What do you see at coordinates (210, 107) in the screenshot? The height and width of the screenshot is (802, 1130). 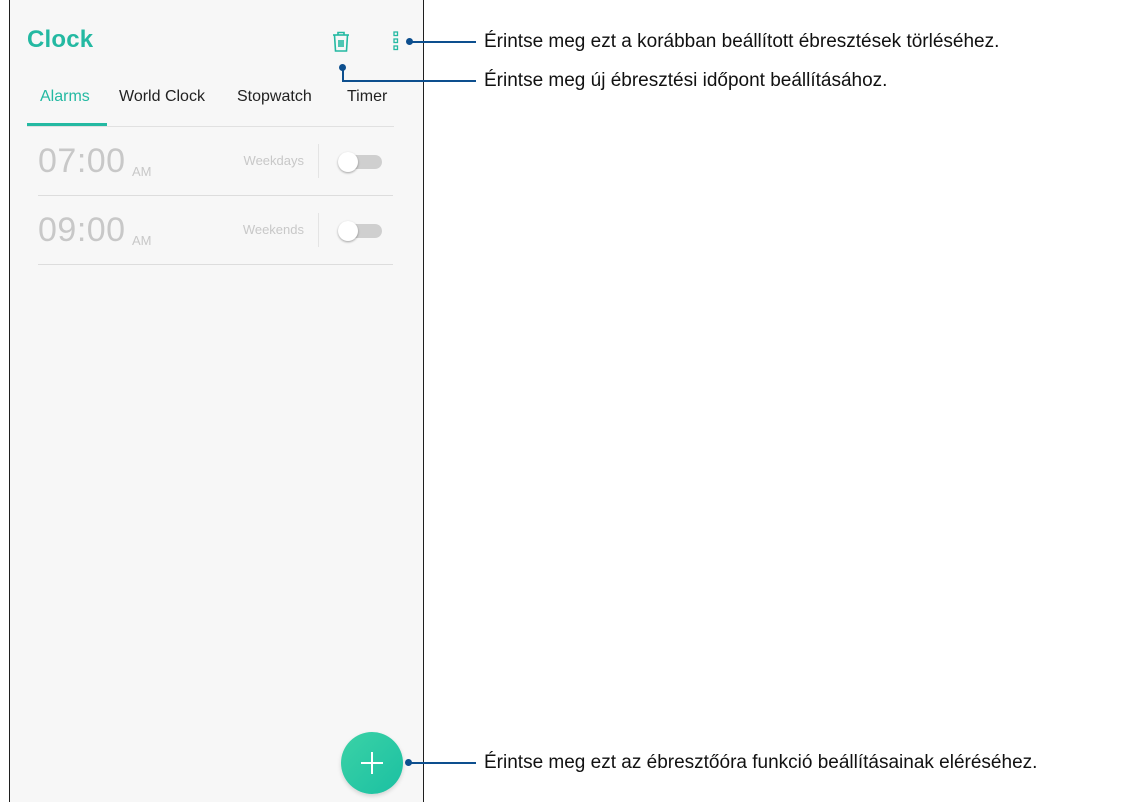 I see `tab-bar: Alarms World Clock Stopwatch Timer` at bounding box center [210, 107].